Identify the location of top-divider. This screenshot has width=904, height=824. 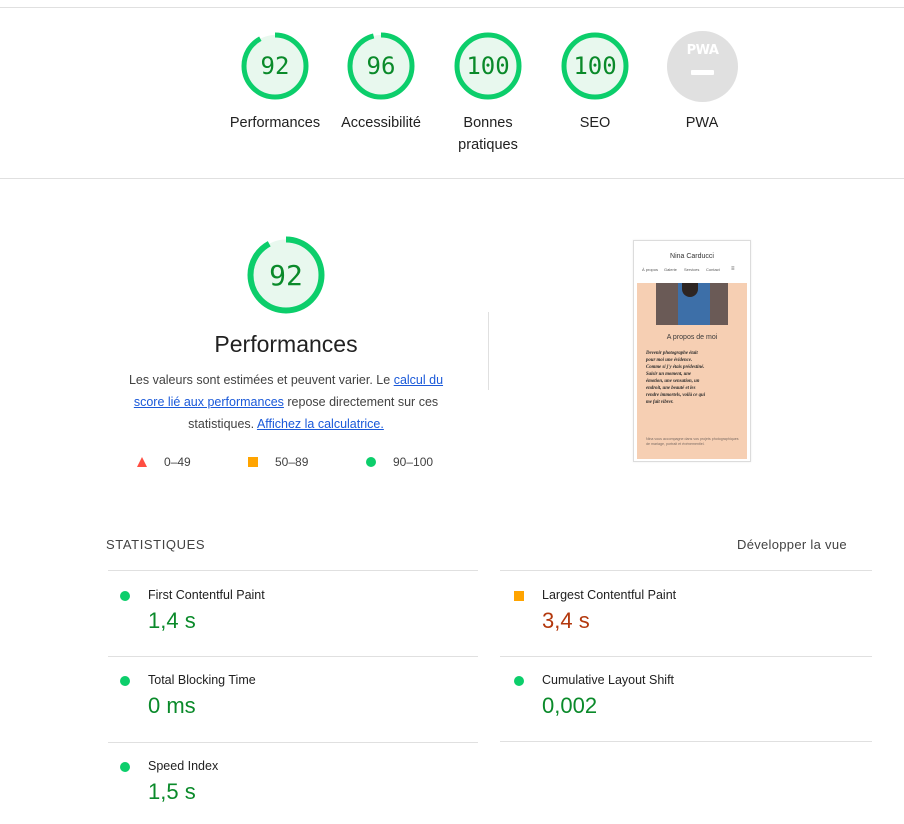
(452, 7).